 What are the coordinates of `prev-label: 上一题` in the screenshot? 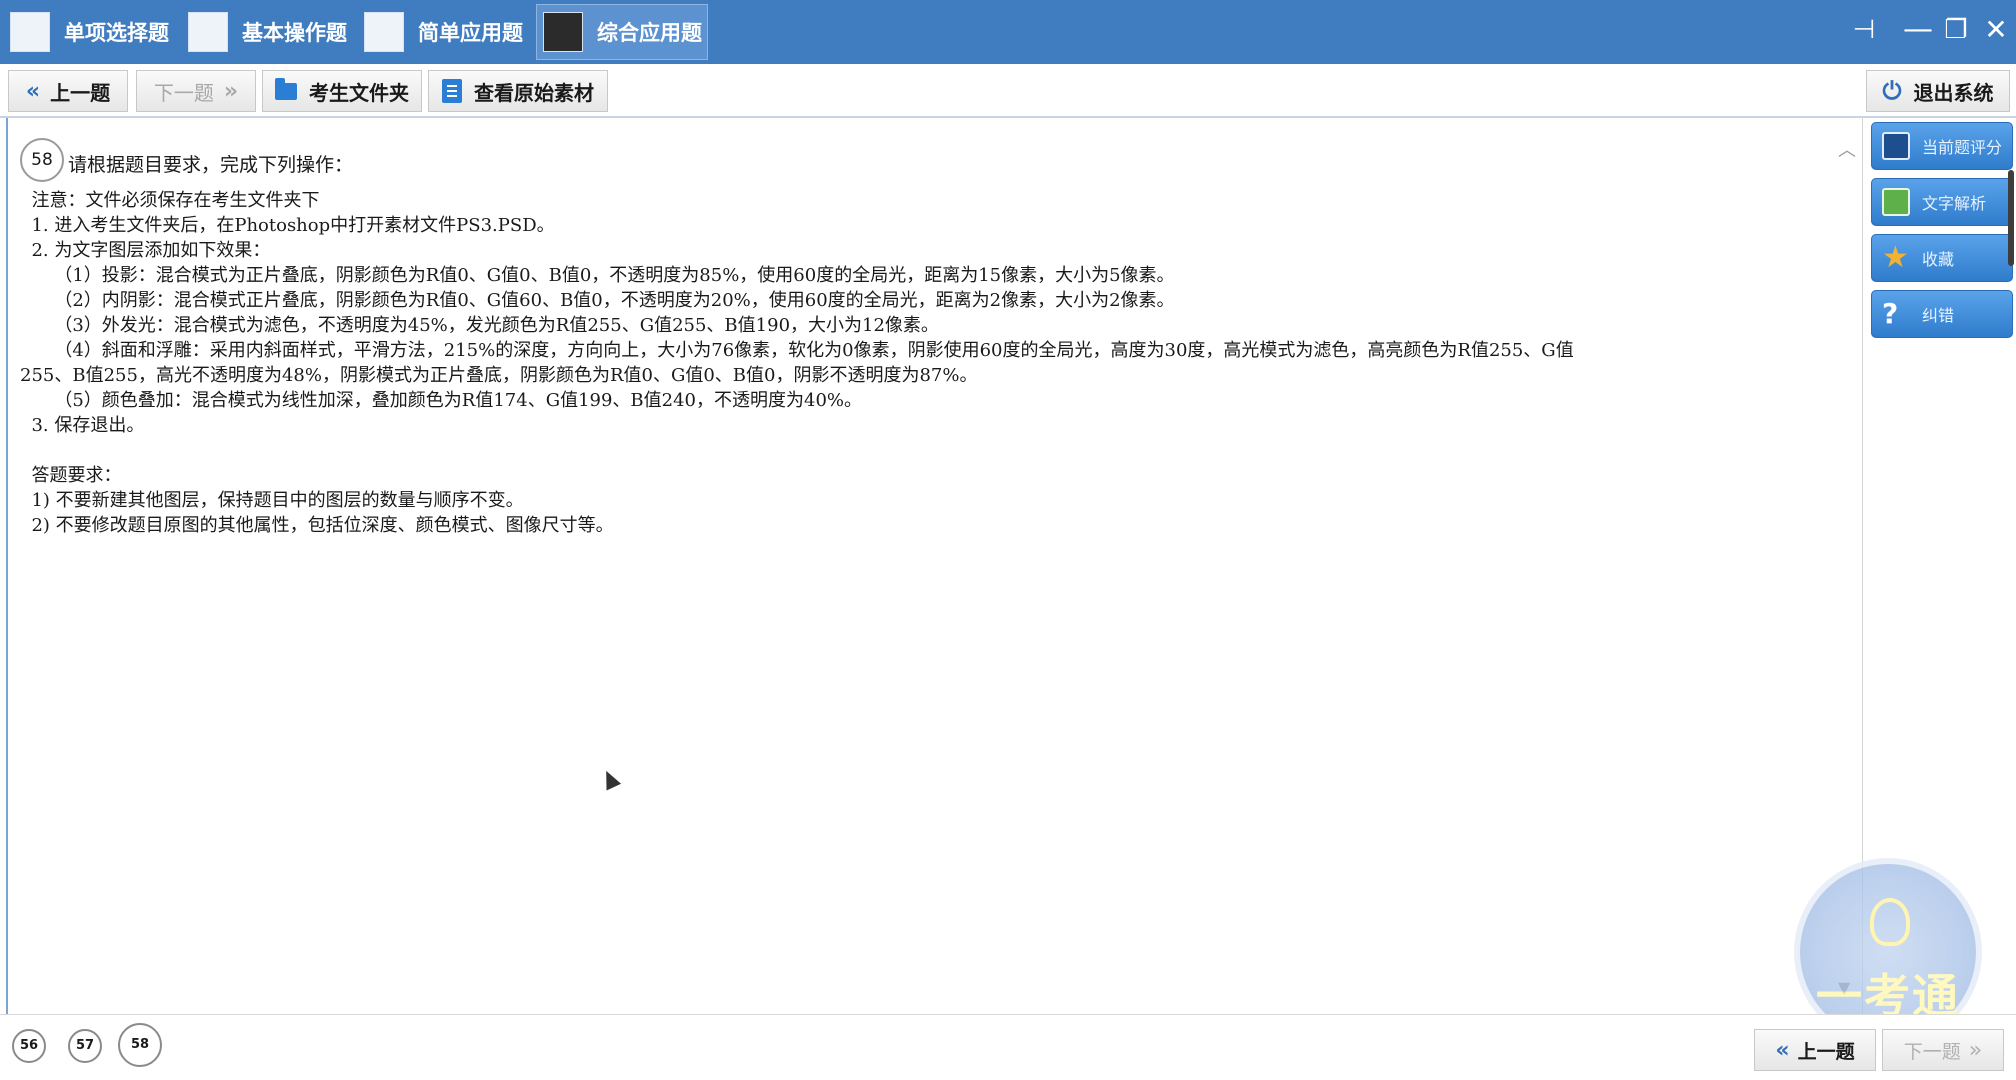 It's located at (80, 92).